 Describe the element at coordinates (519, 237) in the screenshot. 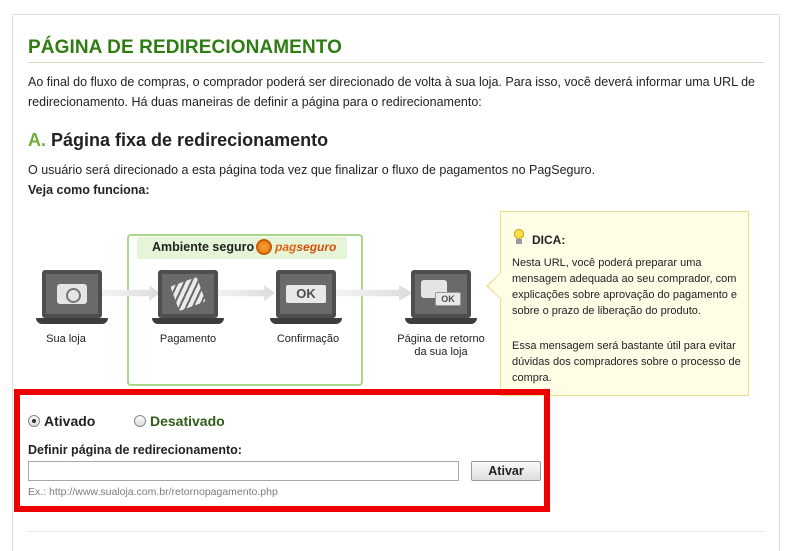

I see `lightbulb-icon` at that location.